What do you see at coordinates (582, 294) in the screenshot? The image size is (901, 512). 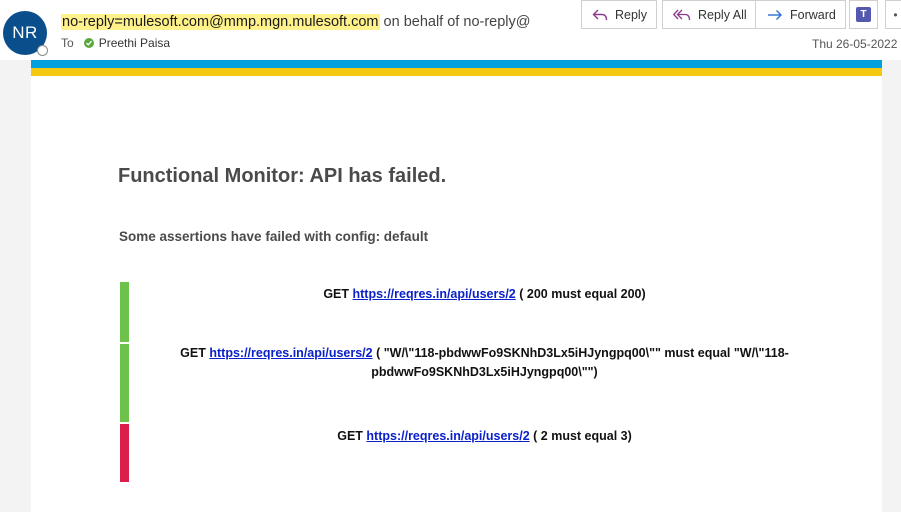 I see `assertion-message: ( 200 must equal 200)` at bounding box center [582, 294].